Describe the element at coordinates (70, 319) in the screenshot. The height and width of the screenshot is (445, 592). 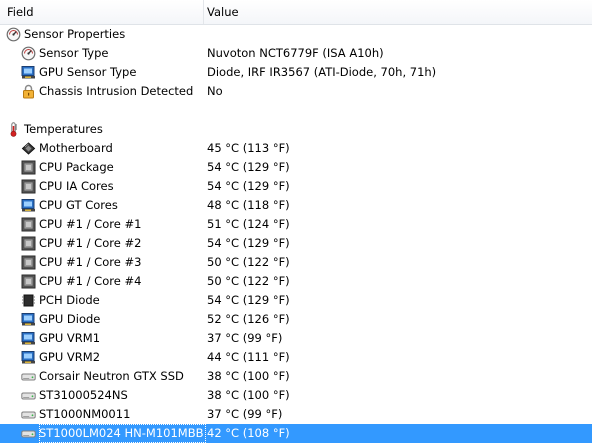
I see `field-label: GPU Diode` at that location.